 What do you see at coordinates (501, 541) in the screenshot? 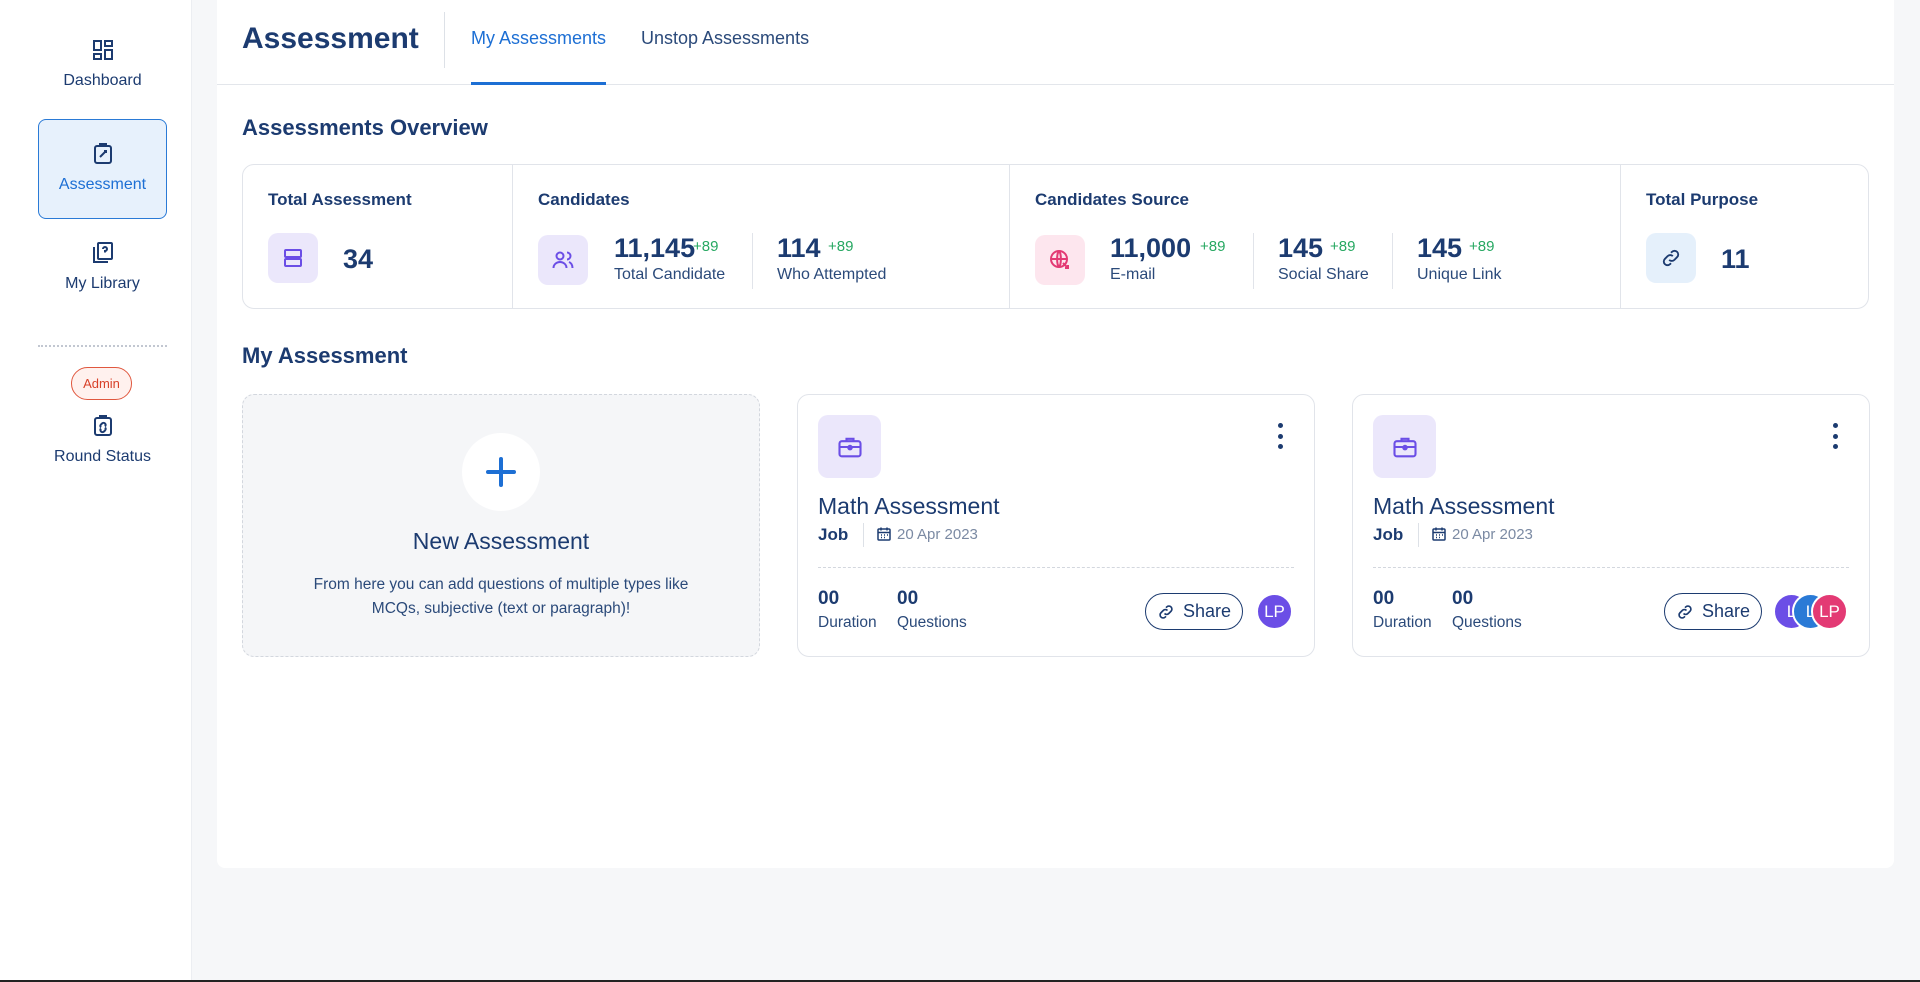
I see `new-assessment-title: New Assessment` at bounding box center [501, 541].